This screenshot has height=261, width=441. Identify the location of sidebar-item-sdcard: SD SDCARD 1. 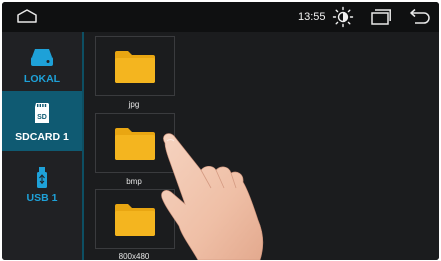
(42, 121).